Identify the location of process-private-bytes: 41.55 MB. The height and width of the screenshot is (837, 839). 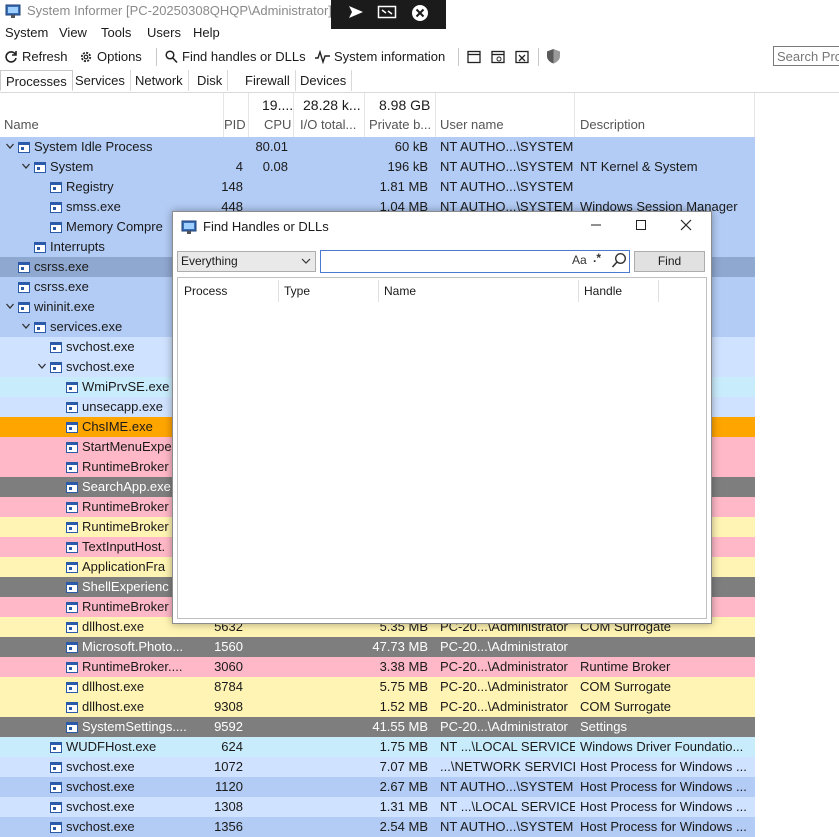
(400, 726).